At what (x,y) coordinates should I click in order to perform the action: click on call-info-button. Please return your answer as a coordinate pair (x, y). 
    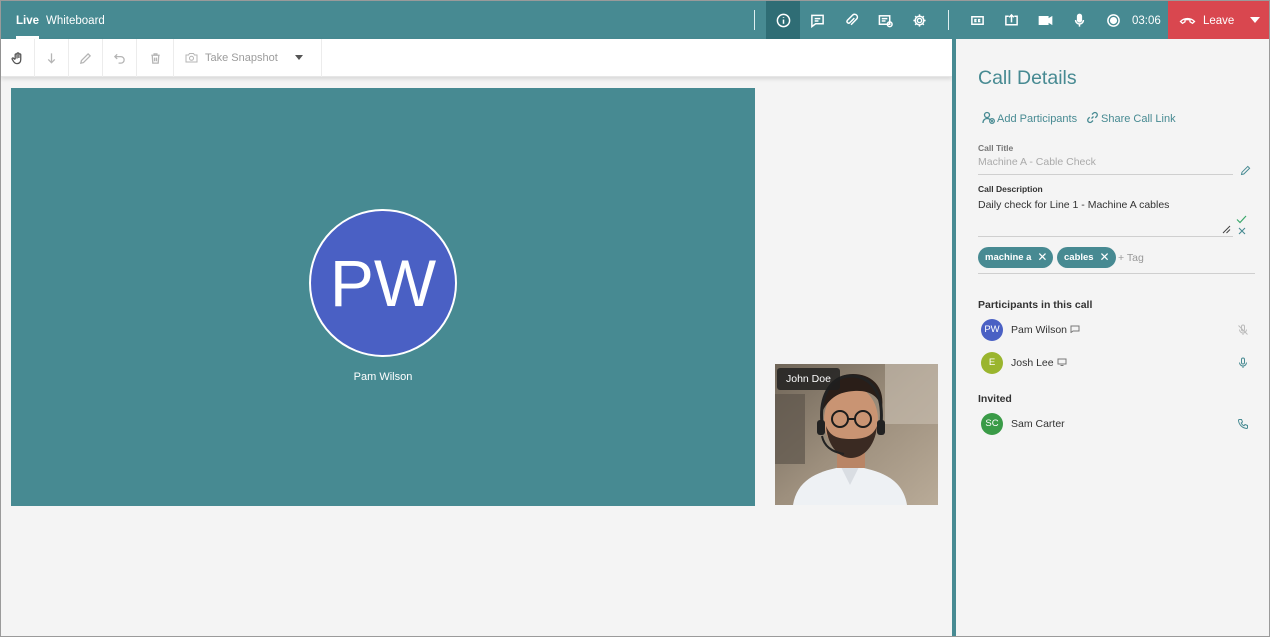
    Looking at the image, I should click on (885, 20).